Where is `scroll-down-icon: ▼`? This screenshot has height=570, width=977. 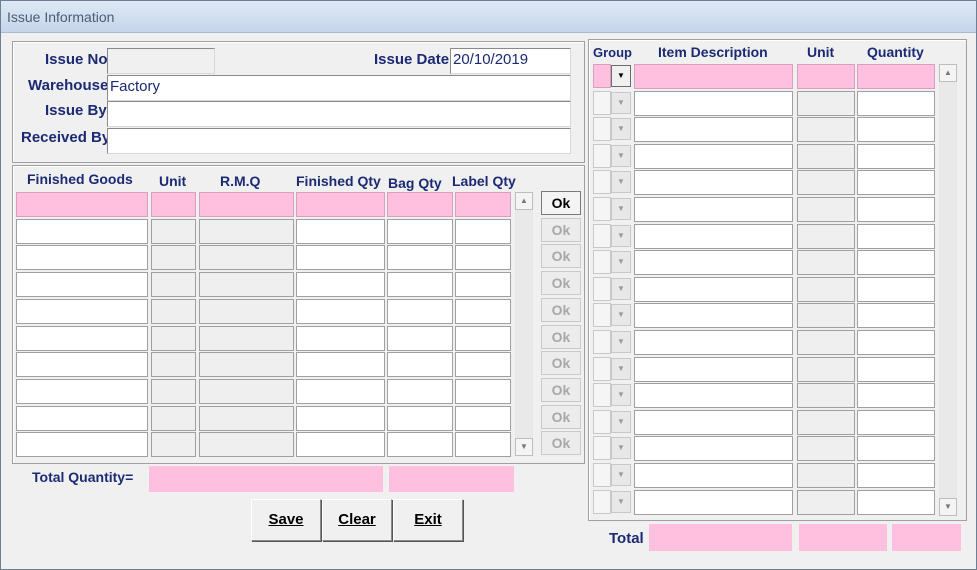
scroll-down-icon: ▼ is located at coordinates (524, 447).